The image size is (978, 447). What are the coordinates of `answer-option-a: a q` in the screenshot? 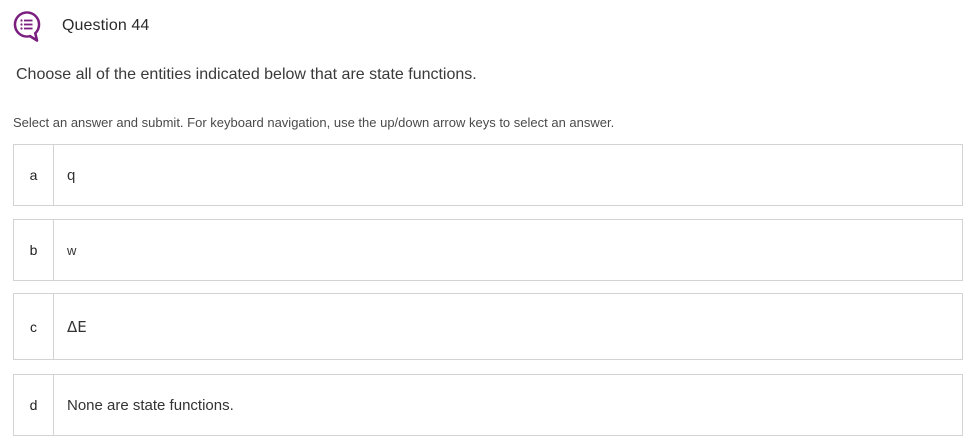 It's located at (488, 175).